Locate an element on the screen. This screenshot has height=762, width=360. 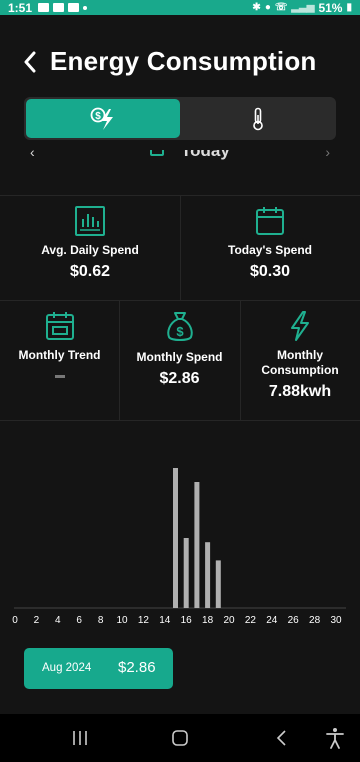
x-tick-label: 6 is located at coordinates (79, 620).